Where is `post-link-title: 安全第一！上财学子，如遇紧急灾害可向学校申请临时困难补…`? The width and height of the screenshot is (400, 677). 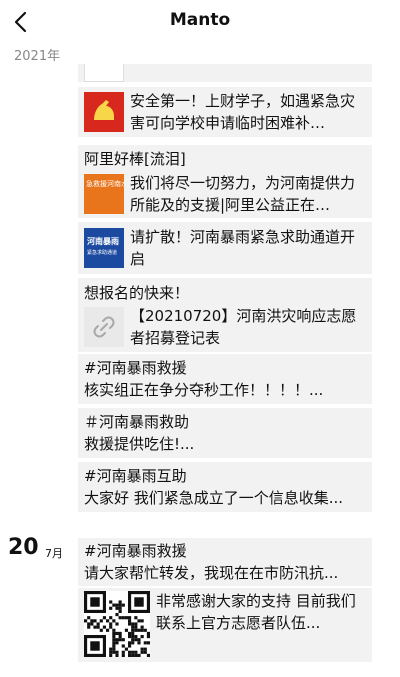 post-link-title: 安全第一！上财学子，如遇紧急灾害可向学校申请临时困难补… is located at coordinates (243, 112).